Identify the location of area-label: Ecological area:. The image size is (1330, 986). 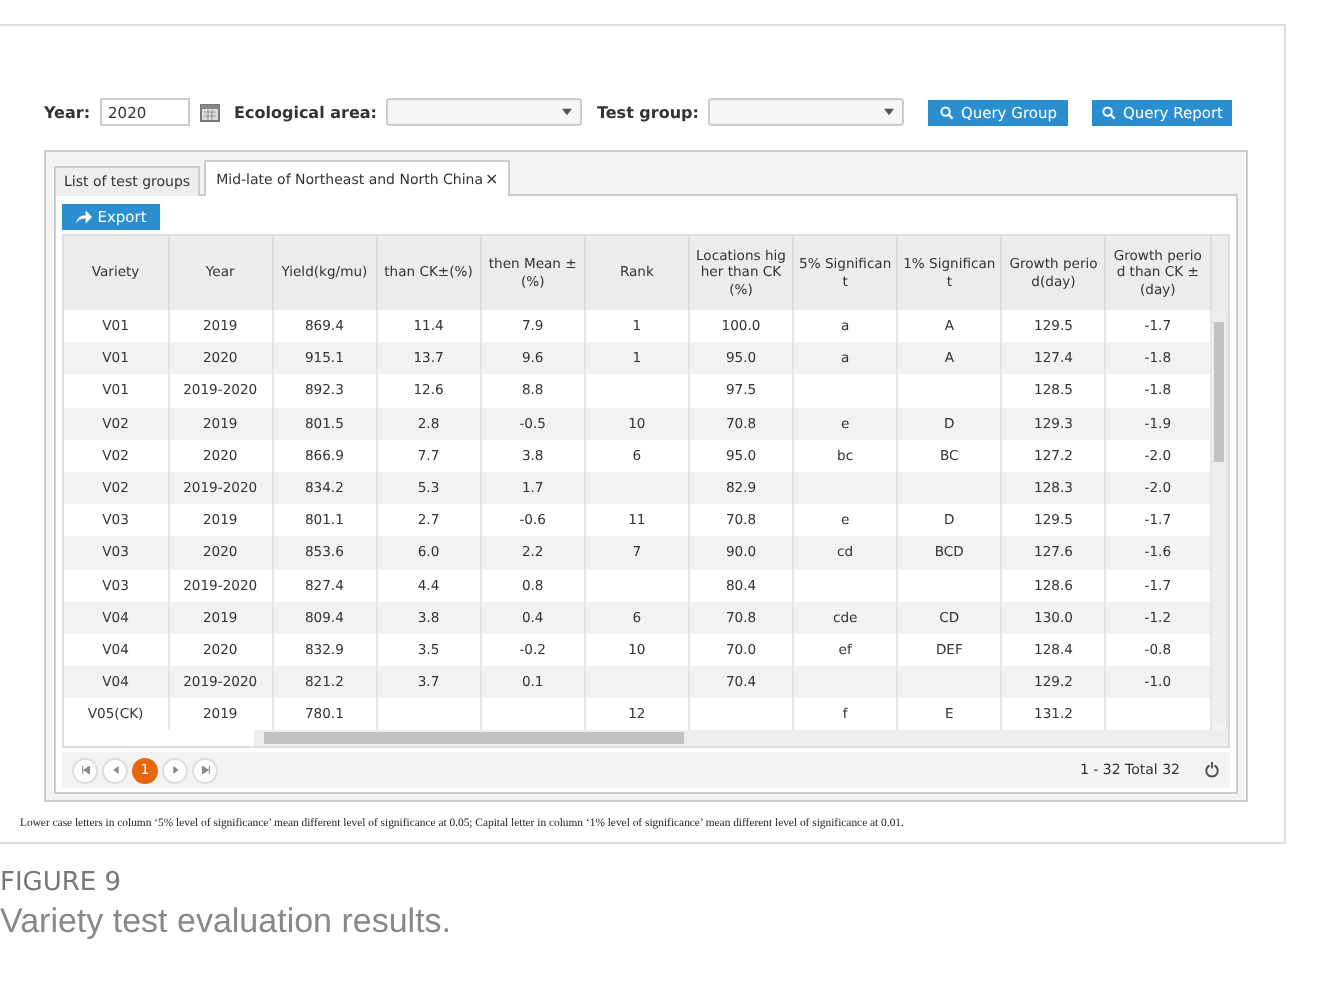
(305, 112).